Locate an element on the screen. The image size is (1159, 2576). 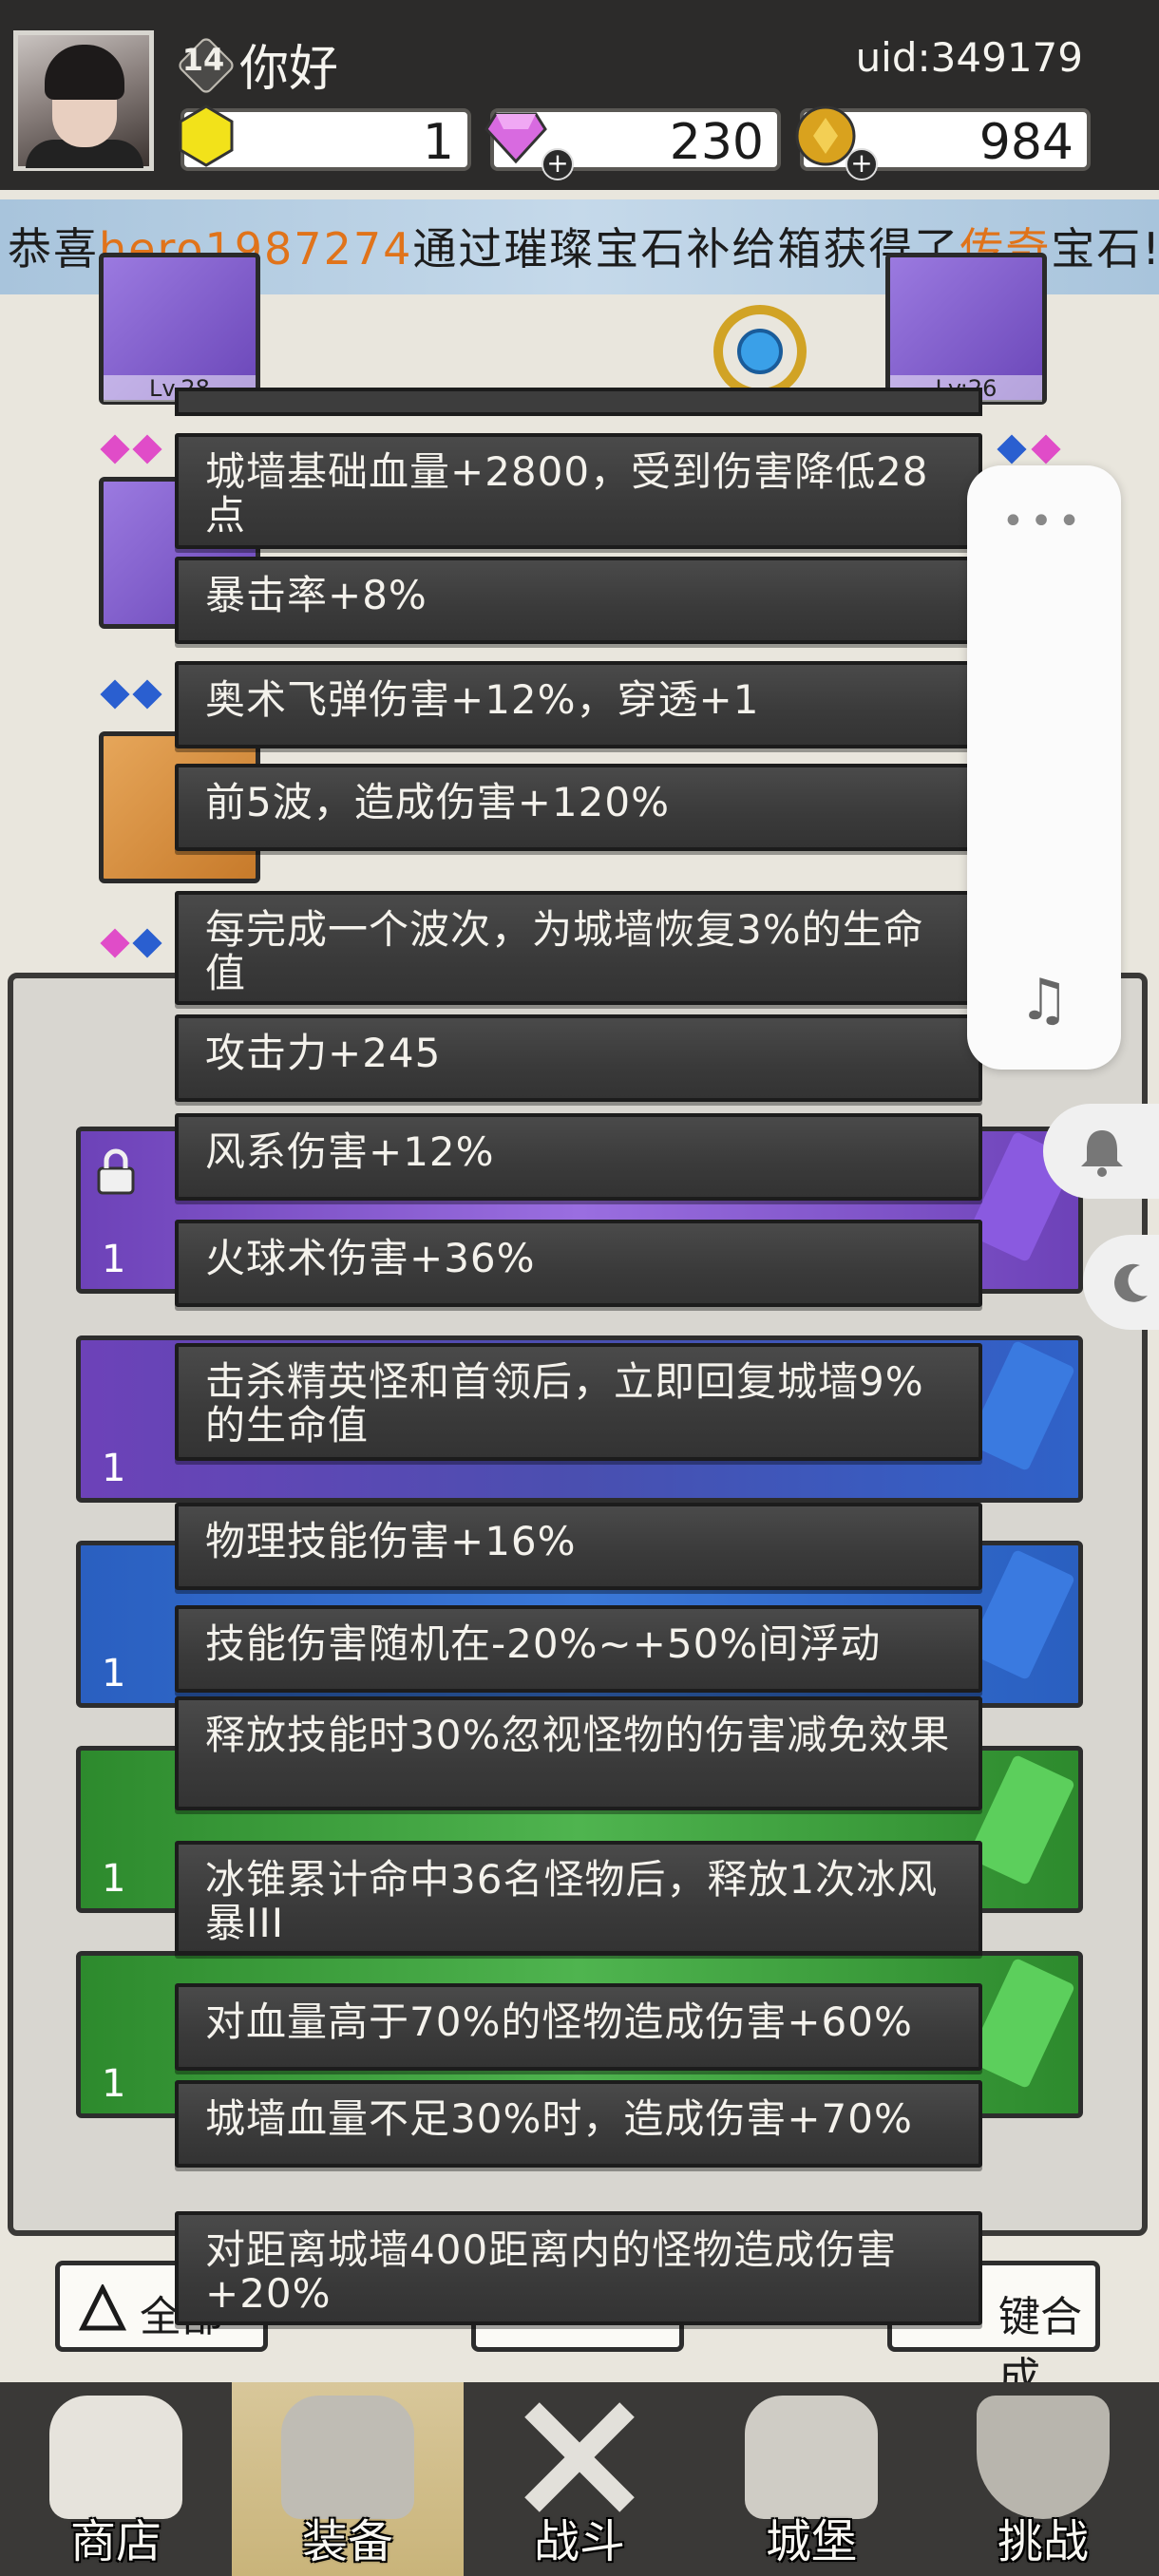
nav-equipment: 装备 is located at coordinates (348, 2479).